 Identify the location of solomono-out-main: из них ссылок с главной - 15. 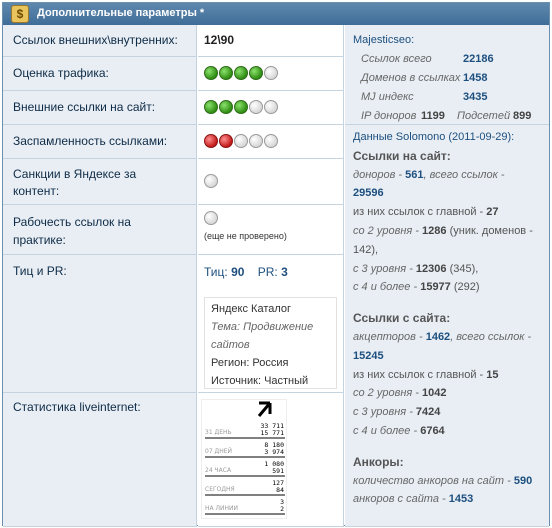
(426, 374).